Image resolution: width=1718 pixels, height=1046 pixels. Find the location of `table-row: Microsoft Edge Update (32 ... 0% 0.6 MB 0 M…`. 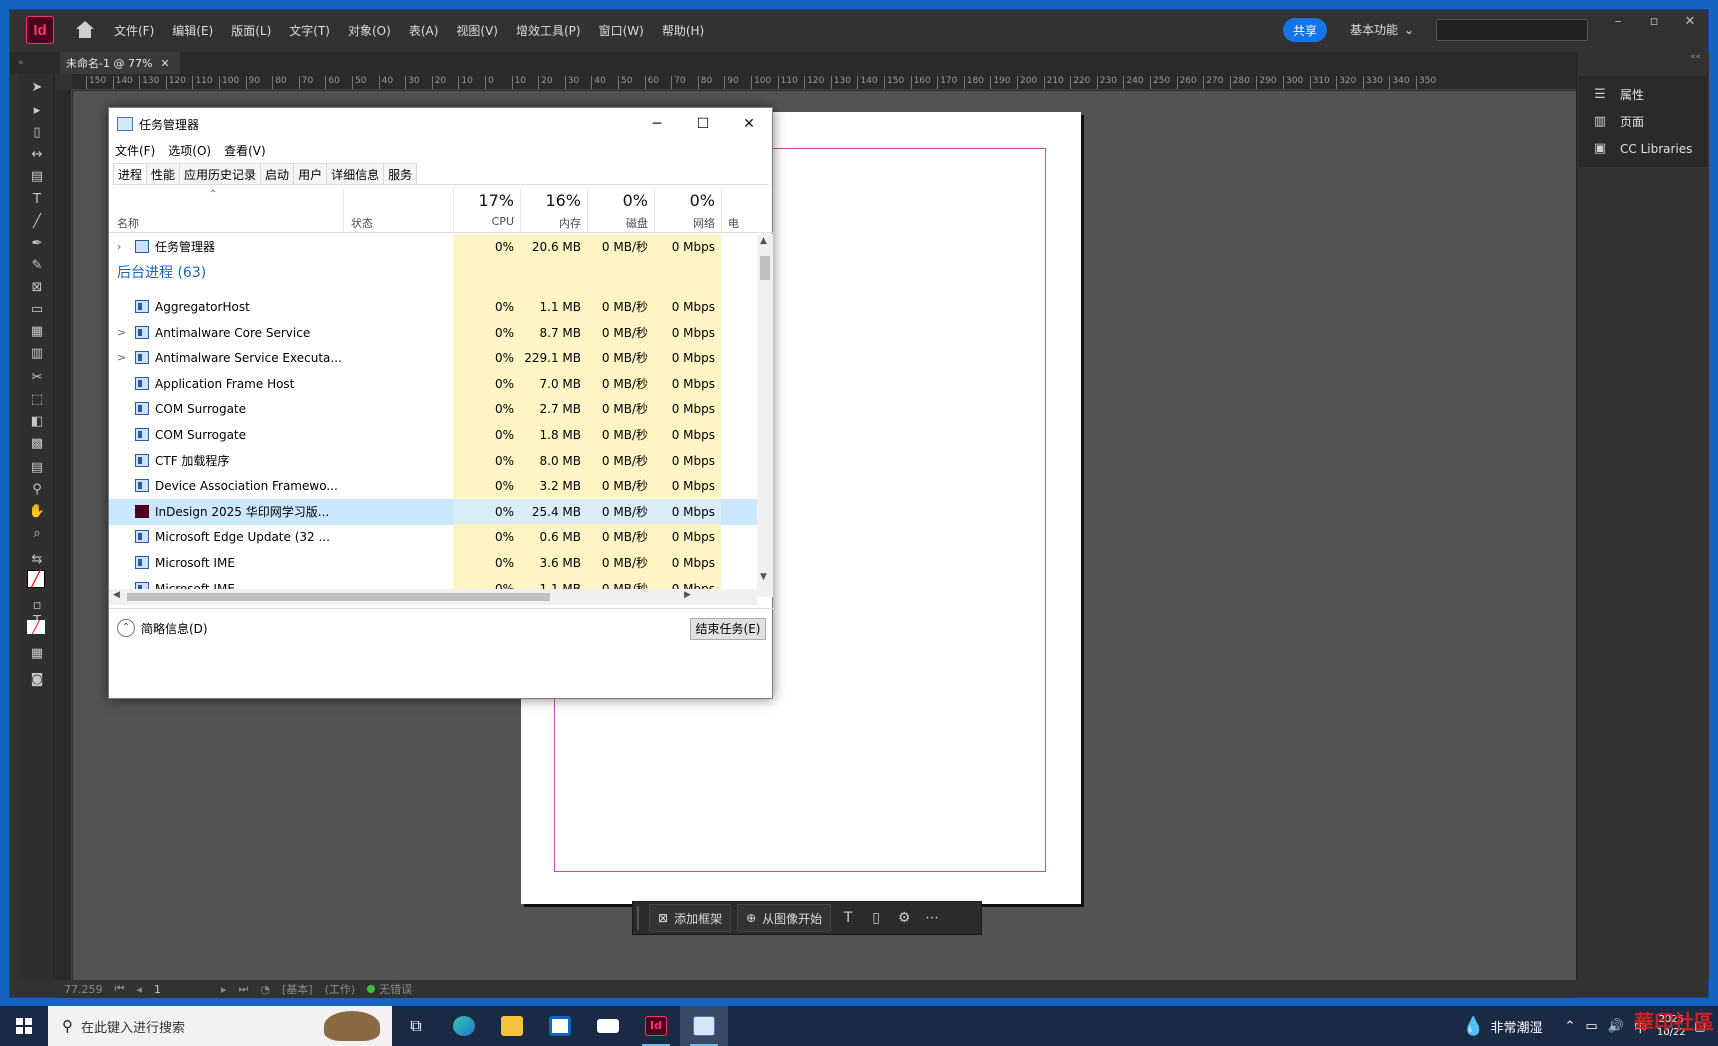

table-row: Microsoft Edge Update (32 ... 0% 0.6 MB 0 M… is located at coordinates (433, 537).